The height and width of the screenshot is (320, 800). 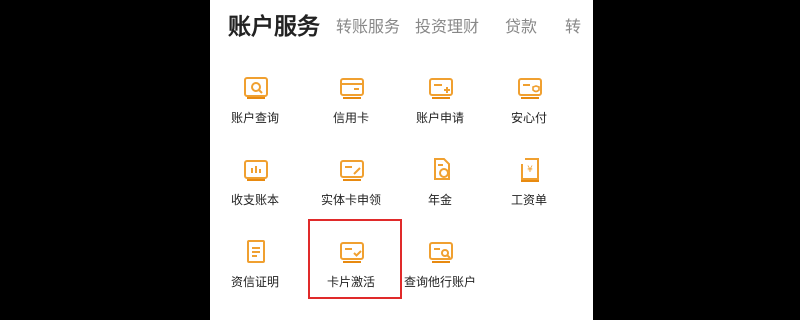 What do you see at coordinates (352, 88) in the screenshot?
I see `credit-card-icon` at bounding box center [352, 88].